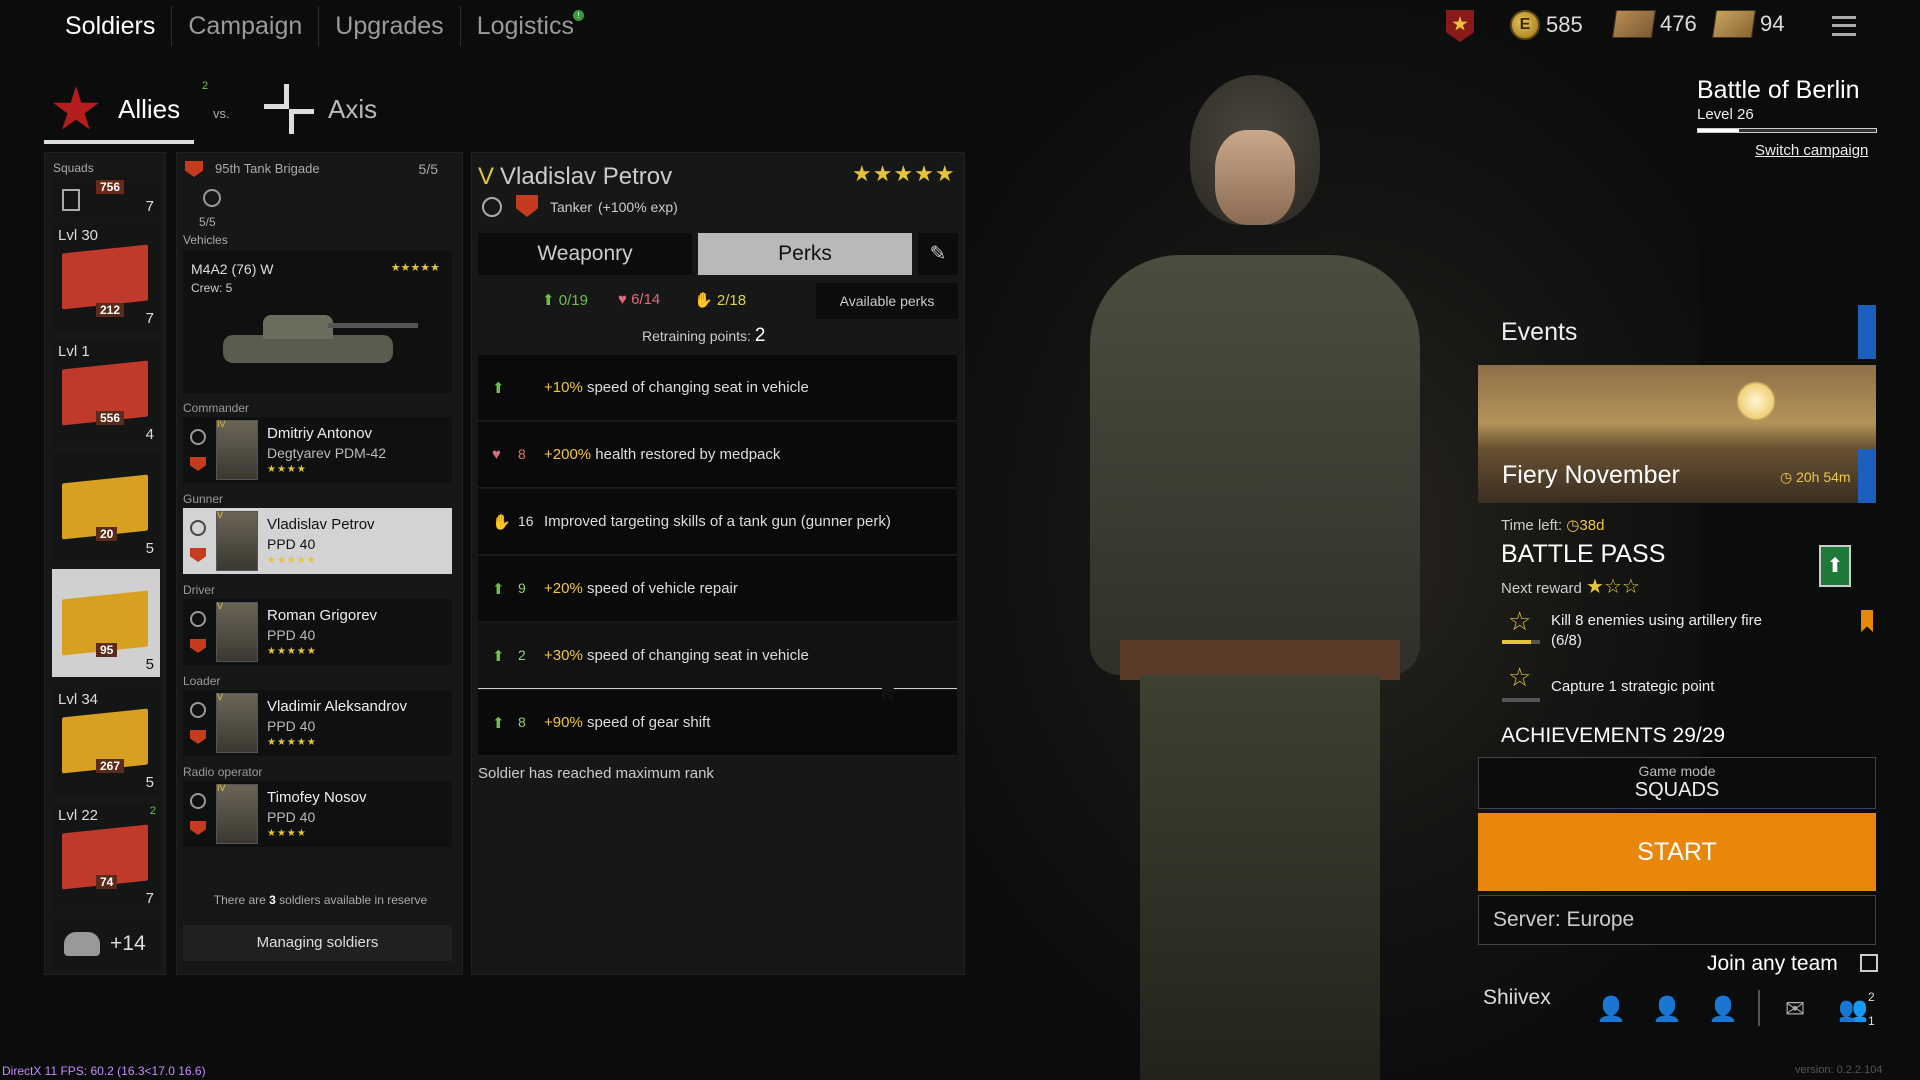 This screenshot has height=1080, width=1920. Describe the element at coordinates (78, 815) in the screenshot. I see `squad-level: Lvl 22` at that location.